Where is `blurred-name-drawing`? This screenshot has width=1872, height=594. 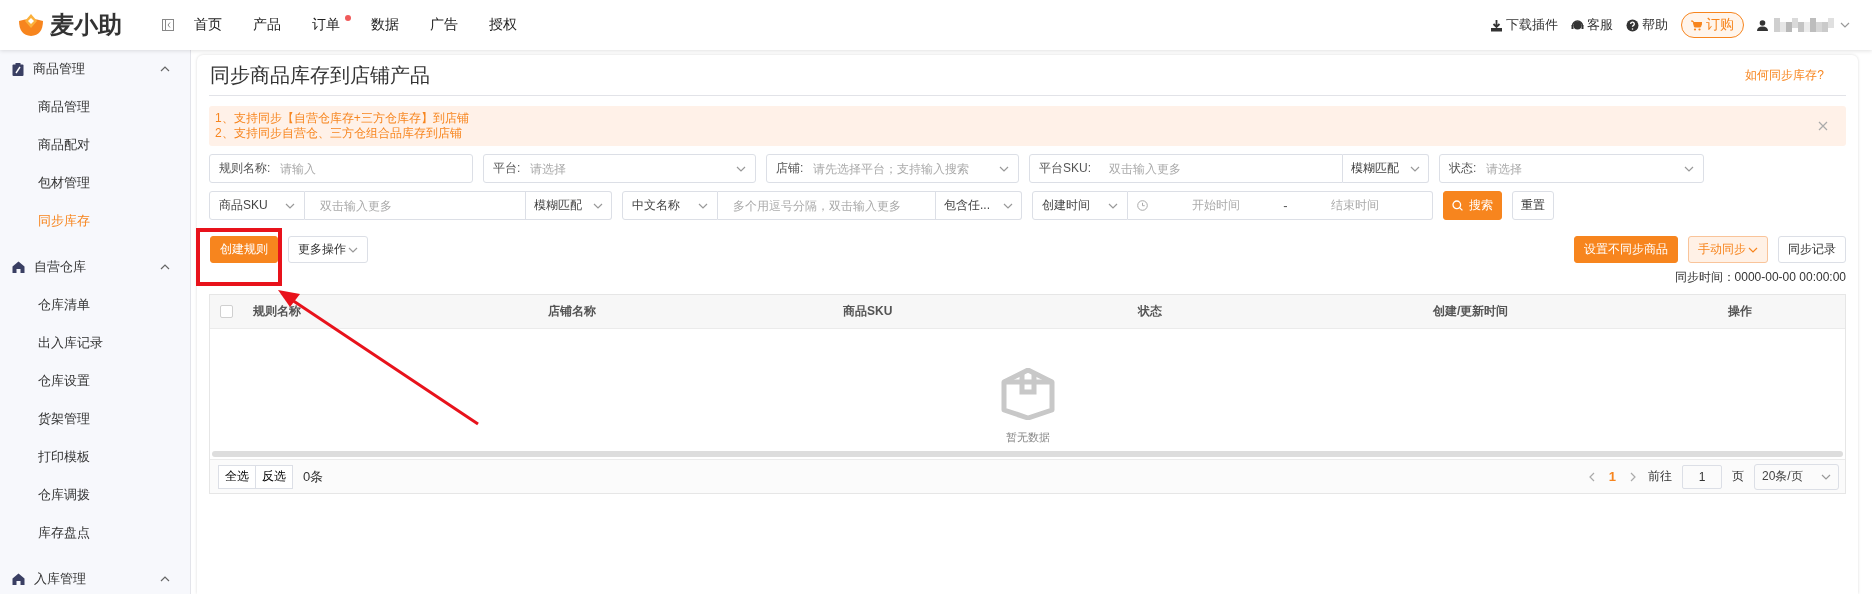
blurred-name-drawing is located at coordinates (1804, 25).